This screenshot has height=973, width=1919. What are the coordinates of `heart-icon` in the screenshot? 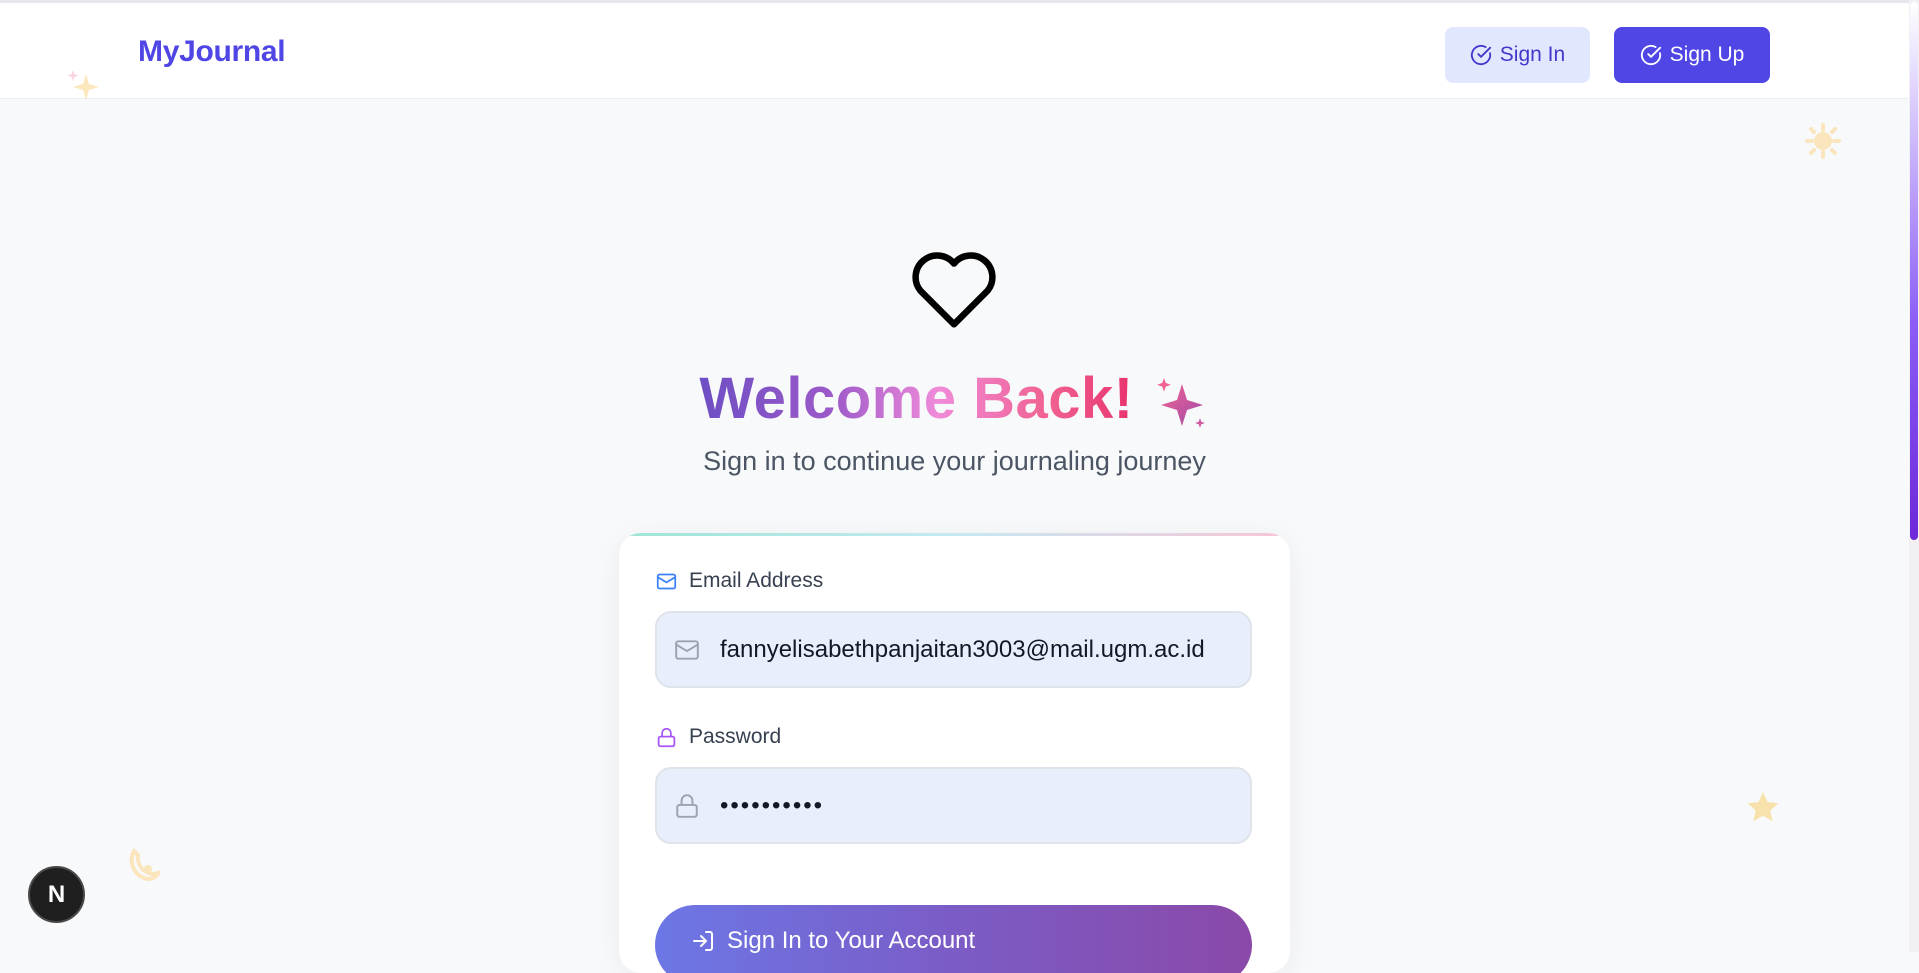 It's located at (954, 290).